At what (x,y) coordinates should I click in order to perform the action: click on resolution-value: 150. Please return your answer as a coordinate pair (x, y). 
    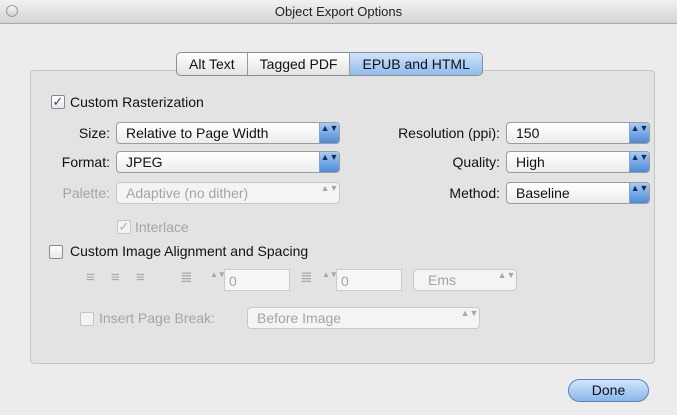
    Looking at the image, I should click on (528, 133).